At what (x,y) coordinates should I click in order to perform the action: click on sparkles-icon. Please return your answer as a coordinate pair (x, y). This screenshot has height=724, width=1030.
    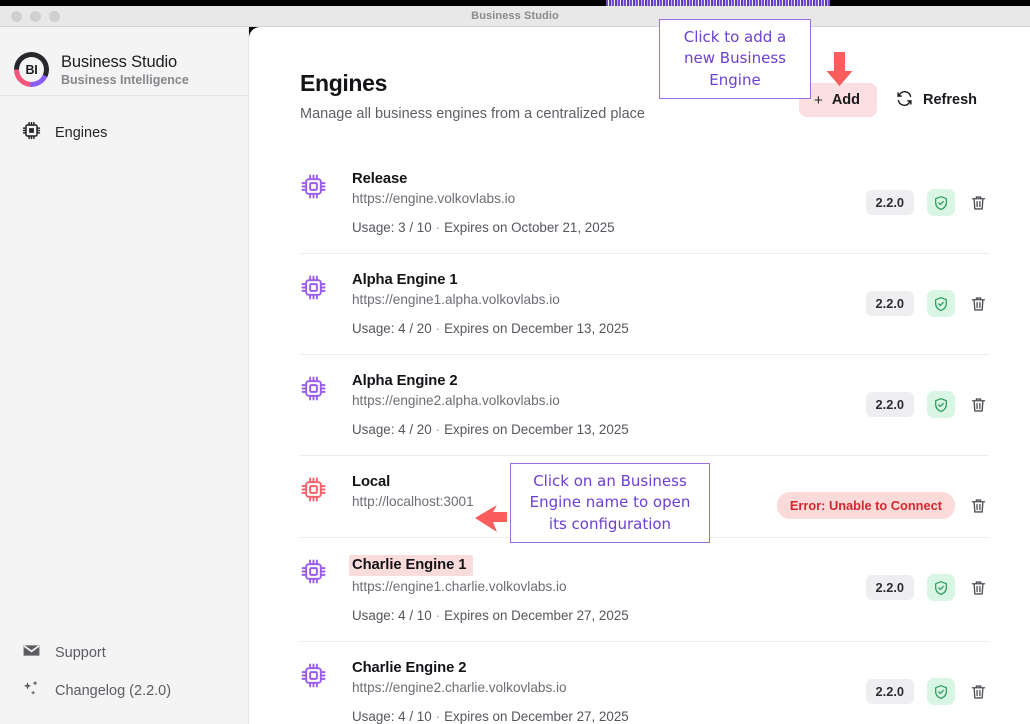
    Looking at the image, I should click on (31, 691).